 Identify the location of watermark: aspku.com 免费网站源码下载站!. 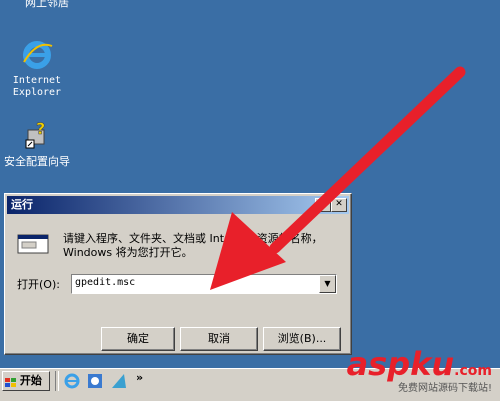
(419, 369).